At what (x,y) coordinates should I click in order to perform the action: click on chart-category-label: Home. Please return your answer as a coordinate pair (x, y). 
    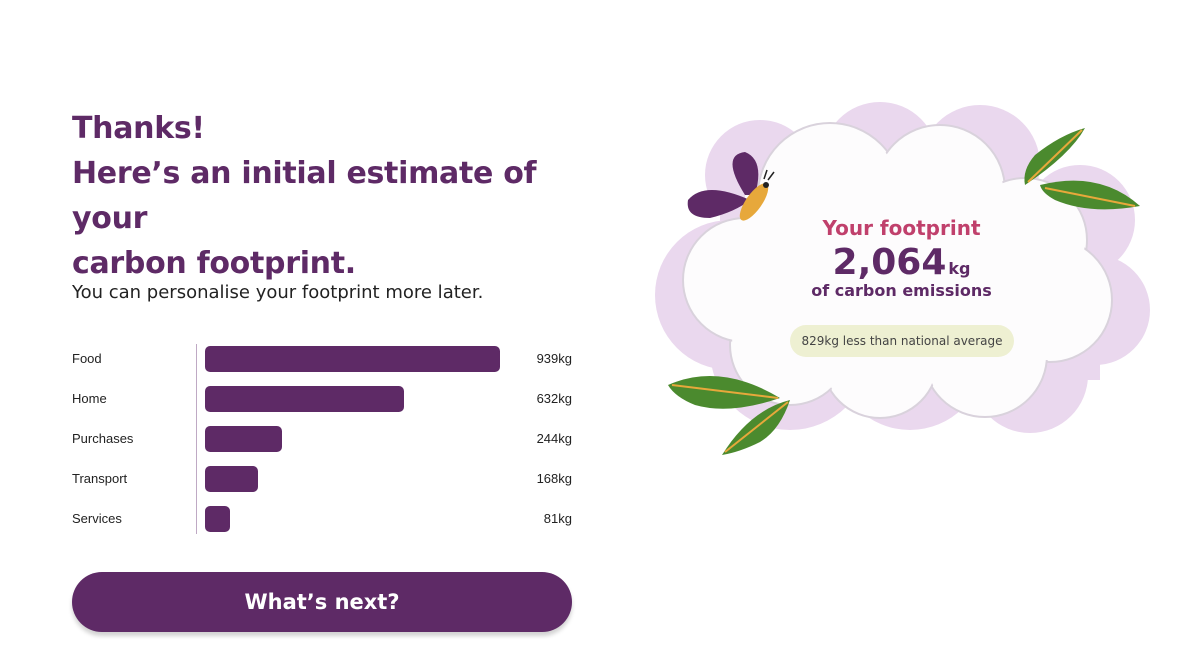
    Looking at the image, I should click on (89, 398).